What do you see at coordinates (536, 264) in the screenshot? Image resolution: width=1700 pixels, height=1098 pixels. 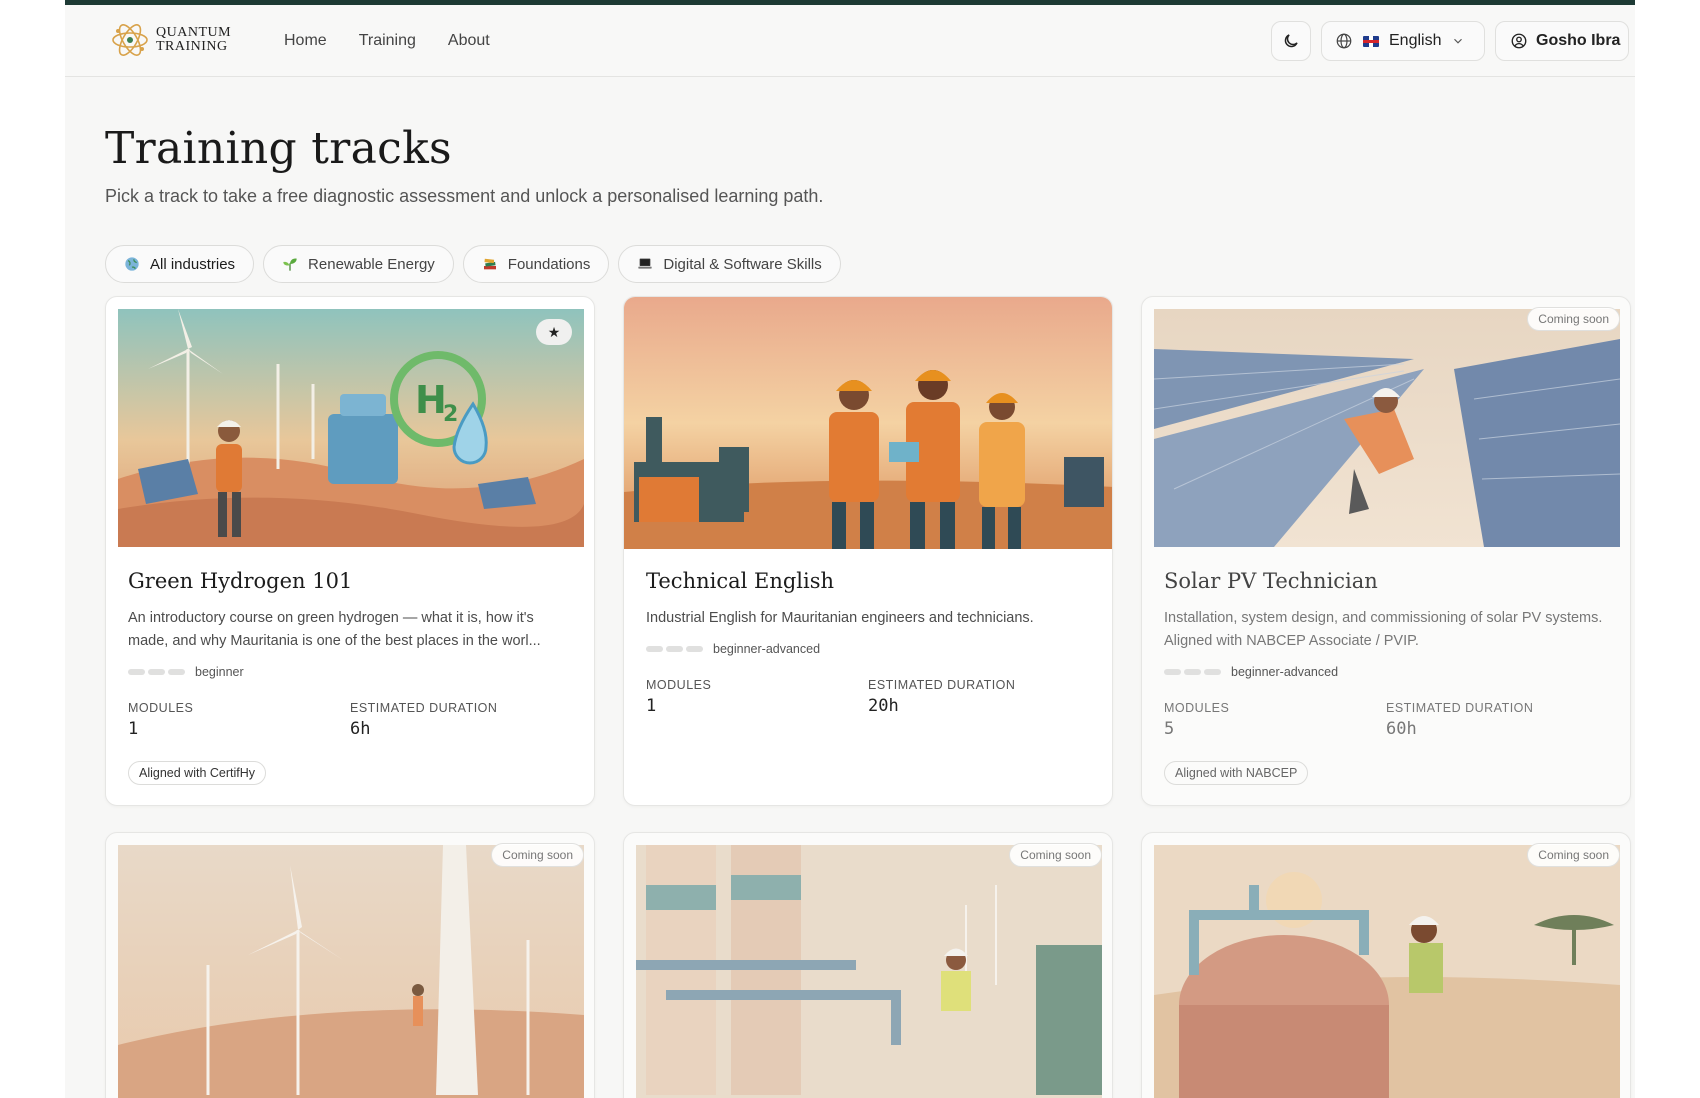 I see `filter-foundations: Foundations` at bounding box center [536, 264].